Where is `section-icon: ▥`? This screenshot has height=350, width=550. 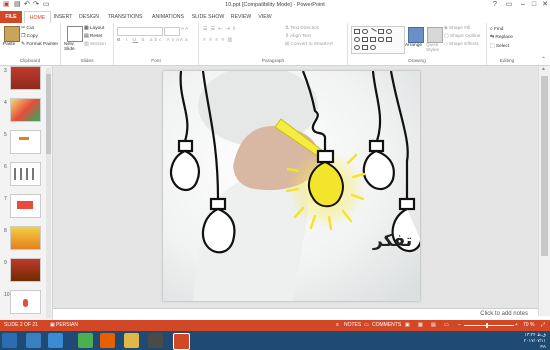
section-icon: ▥ is located at coordinates (86, 44).